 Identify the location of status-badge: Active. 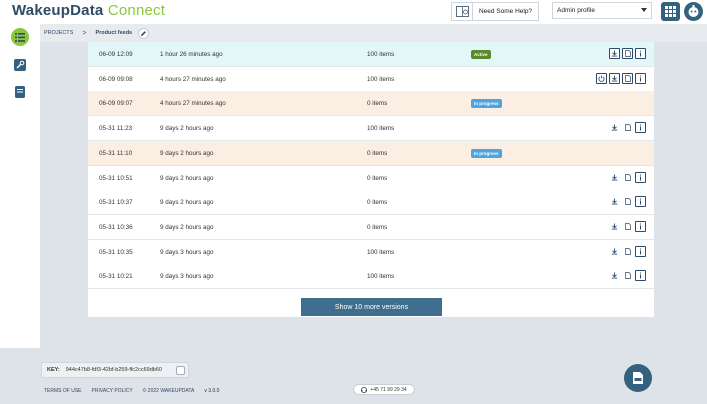
(481, 54).